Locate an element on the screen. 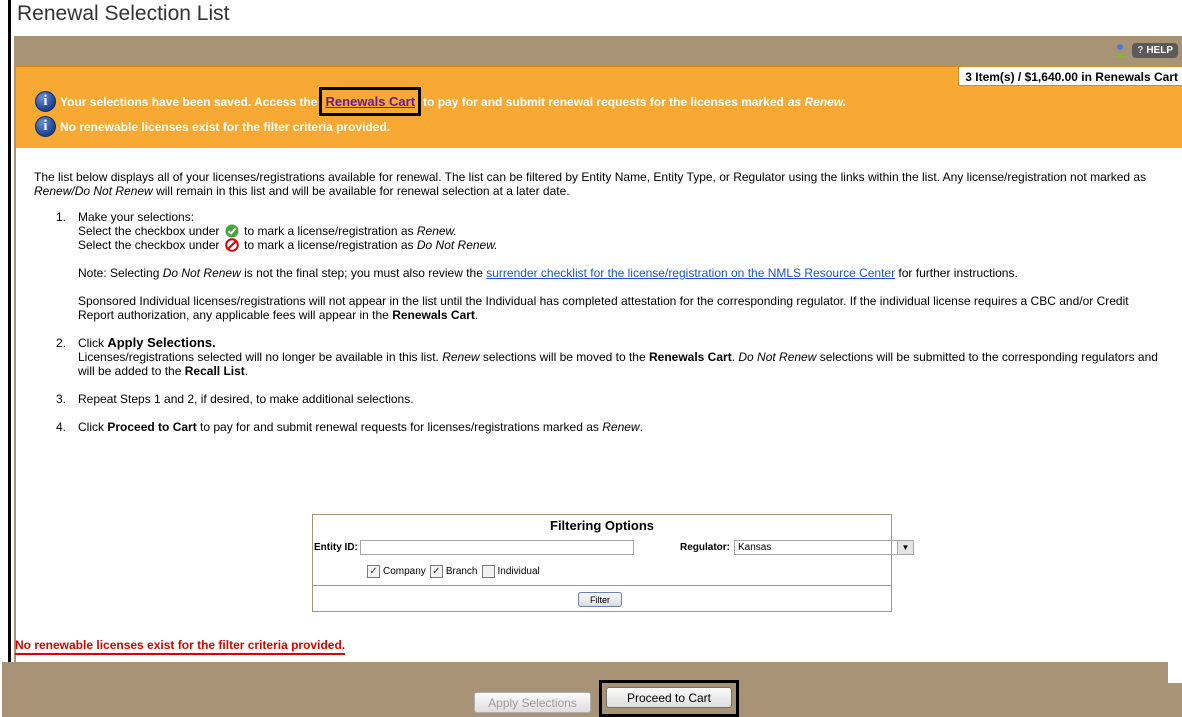 The width and height of the screenshot is (1182, 717). filter-divider is located at coordinates (602, 585).